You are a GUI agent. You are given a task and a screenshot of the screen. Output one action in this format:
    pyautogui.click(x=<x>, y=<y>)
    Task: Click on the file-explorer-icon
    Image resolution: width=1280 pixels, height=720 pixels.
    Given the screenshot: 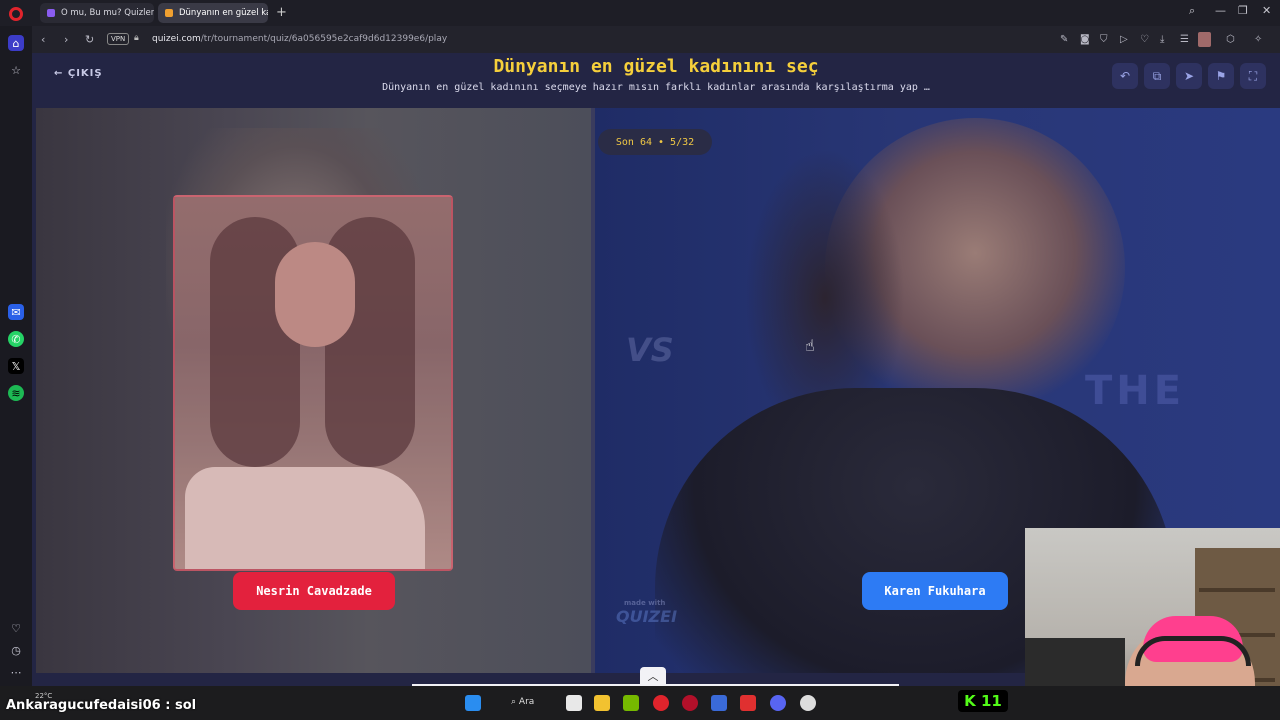 What is the action you would take?
    pyautogui.click(x=602, y=703)
    